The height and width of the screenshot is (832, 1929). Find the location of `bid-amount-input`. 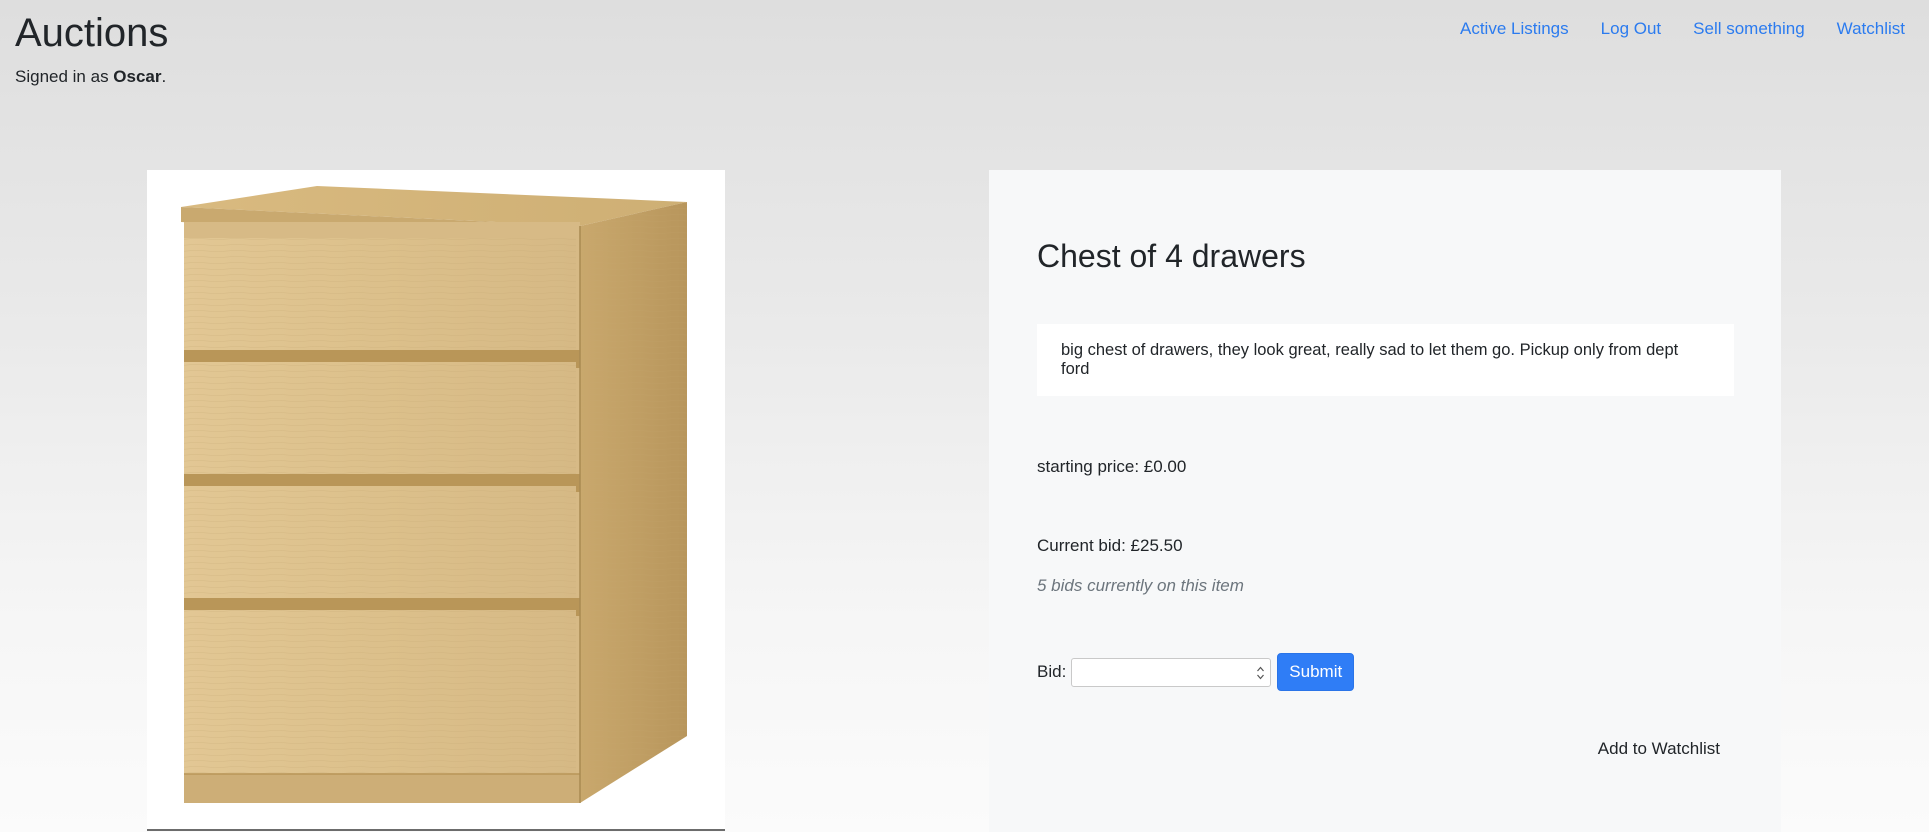

bid-amount-input is located at coordinates (1171, 672).